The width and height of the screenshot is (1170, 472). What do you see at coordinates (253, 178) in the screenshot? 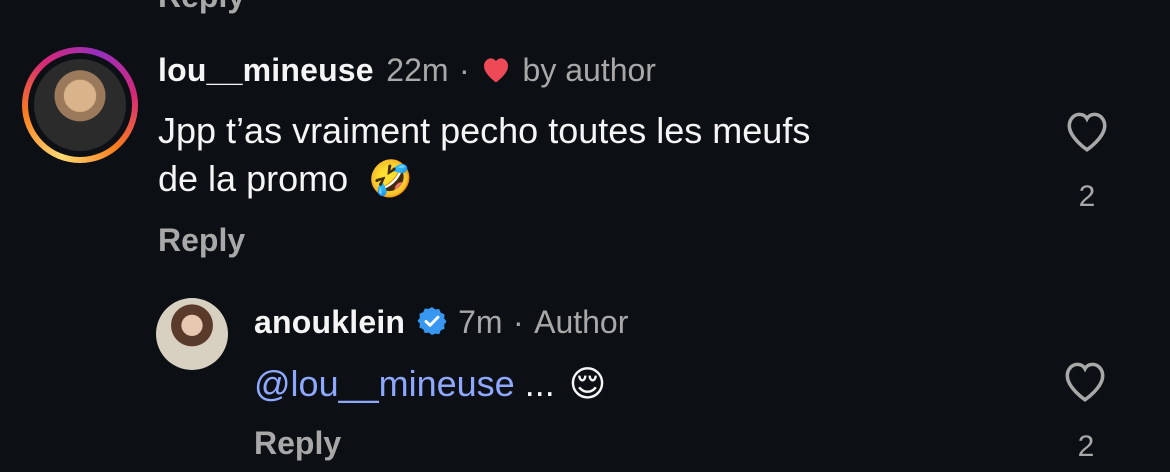
I see `comment-text-segment: de la promo` at bounding box center [253, 178].